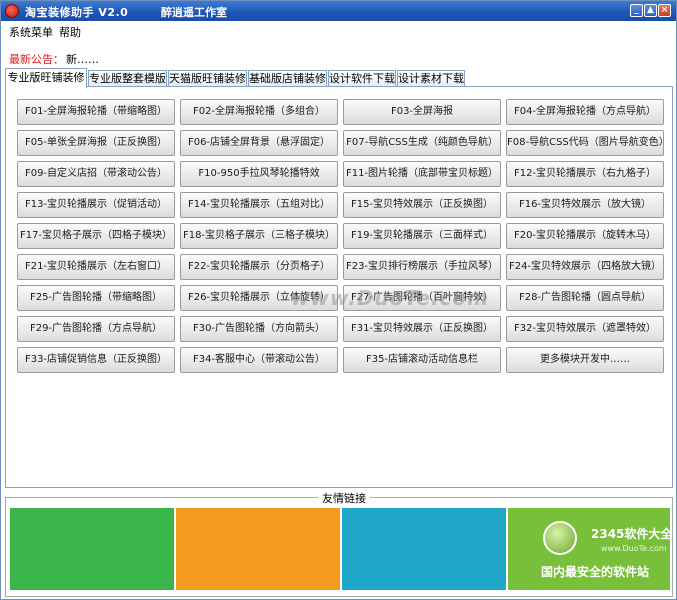 The image size is (677, 600). I want to click on mascot-icon, so click(560, 538).